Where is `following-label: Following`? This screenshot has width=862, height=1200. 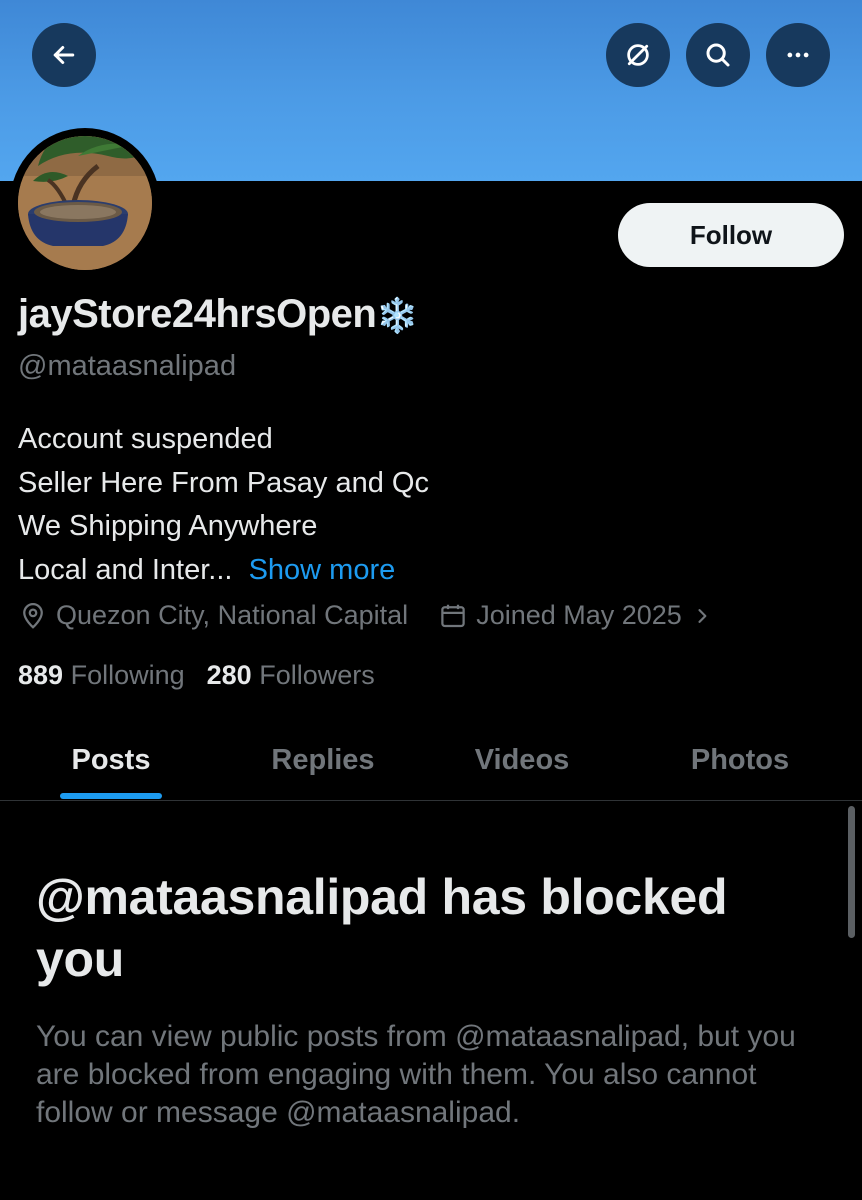 following-label: Following is located at coordinates (127, 675).